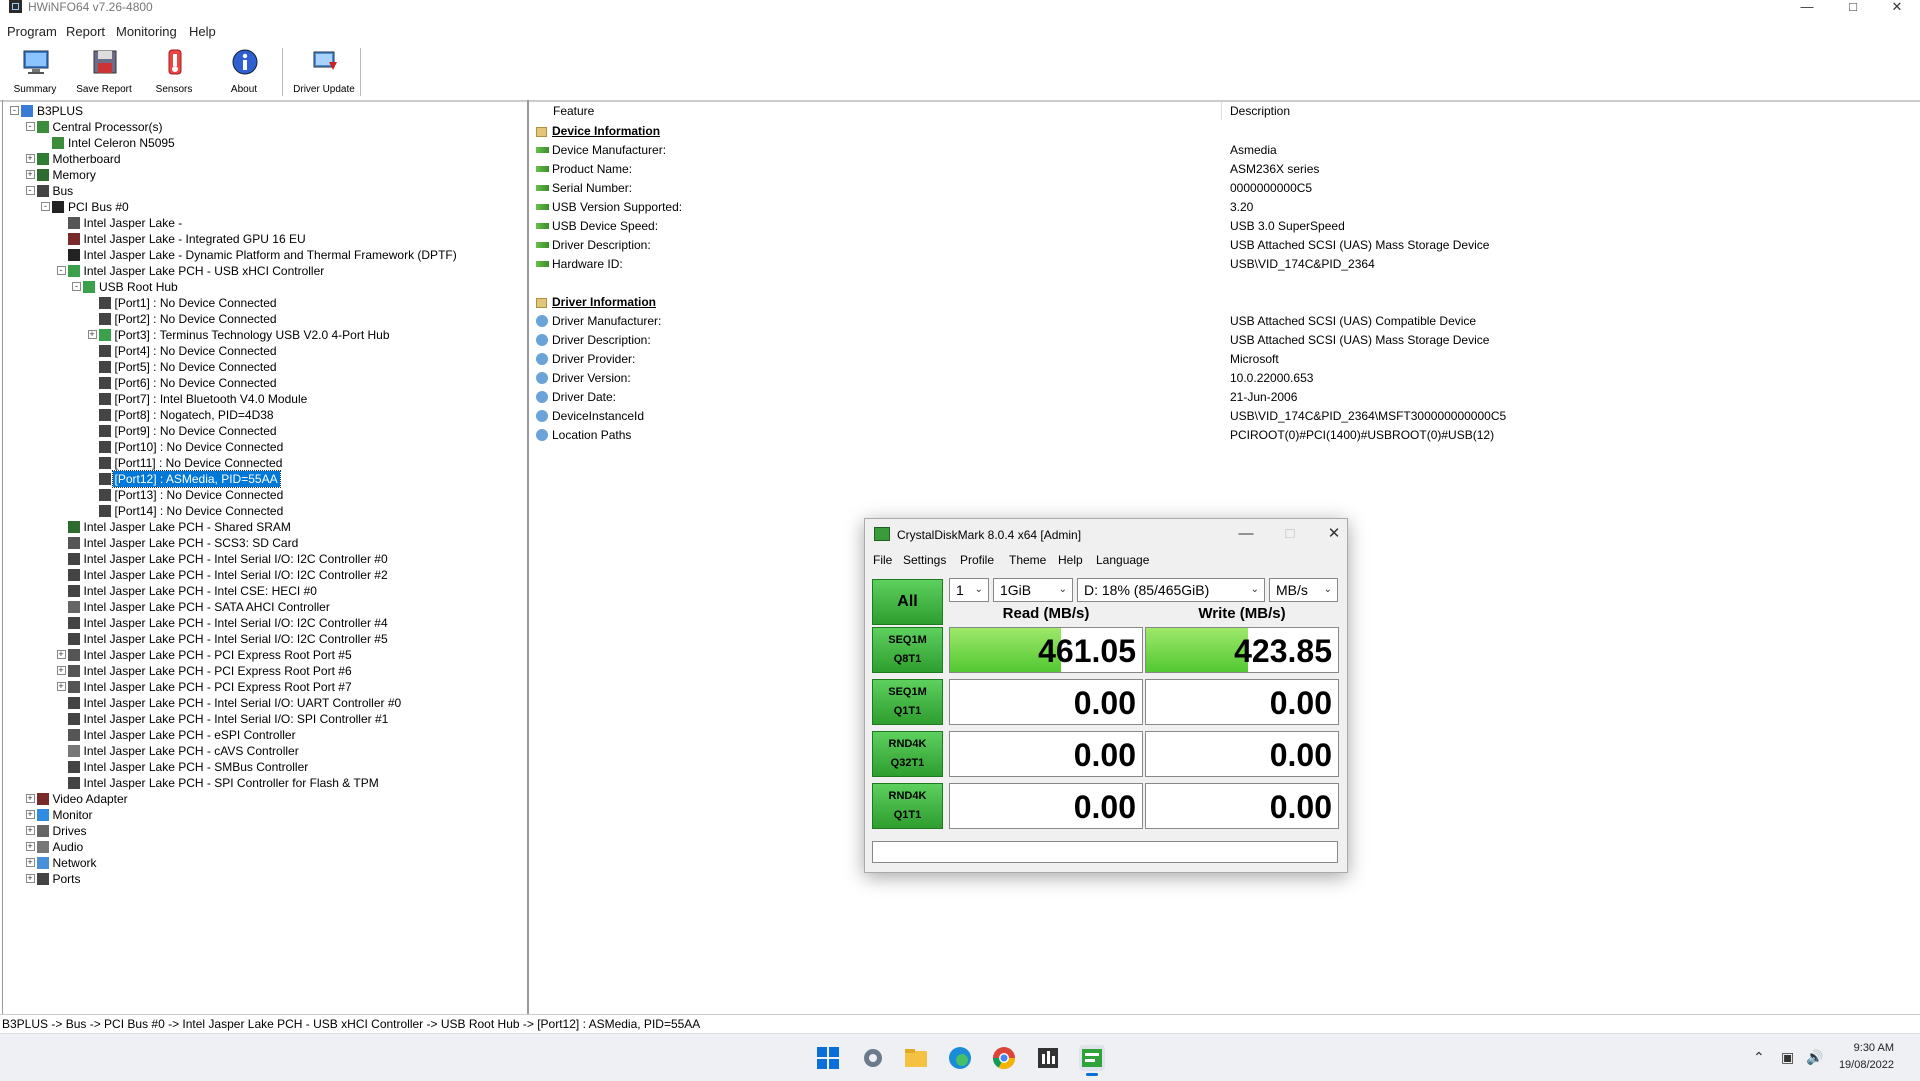 The height and width of the screenshot is (1081, 1920). Describe the element at coordinates (86, 159) in the screenshot. I see `tree-item-label: Motherboard` at that location.